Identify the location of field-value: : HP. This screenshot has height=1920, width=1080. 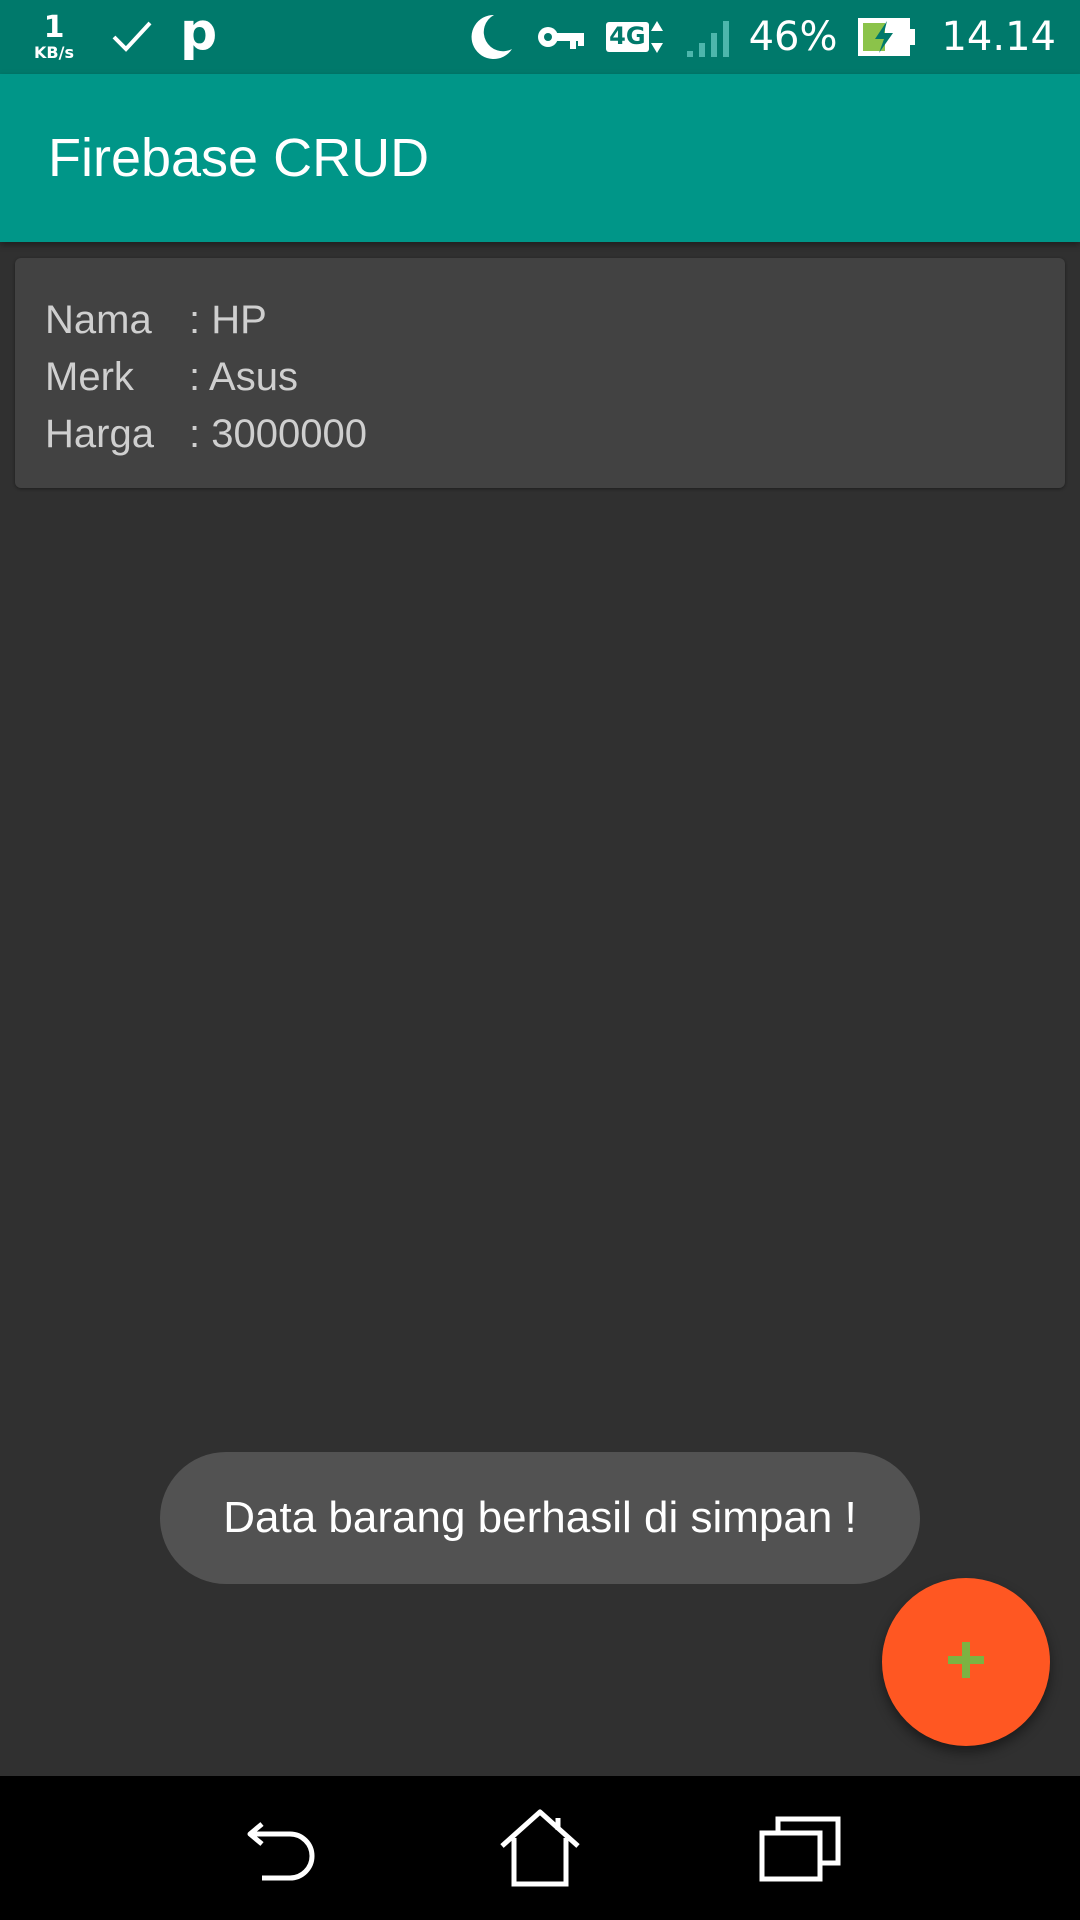
(228, 320).